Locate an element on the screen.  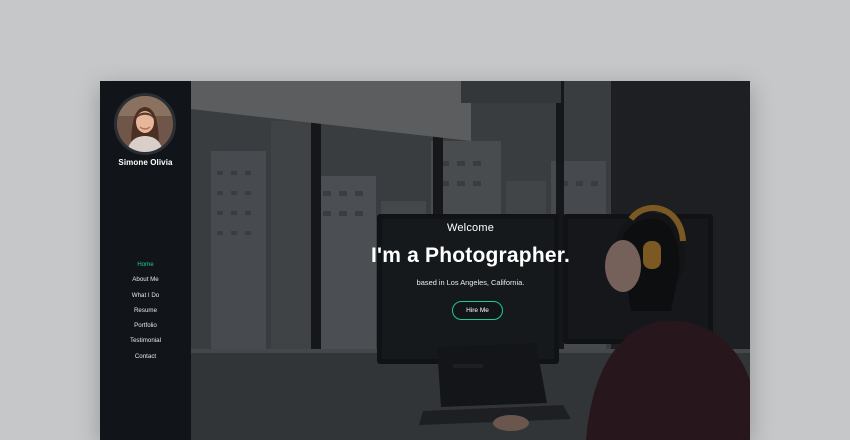
nav-item-about-me: About Me is located at coordinates (145, 279).